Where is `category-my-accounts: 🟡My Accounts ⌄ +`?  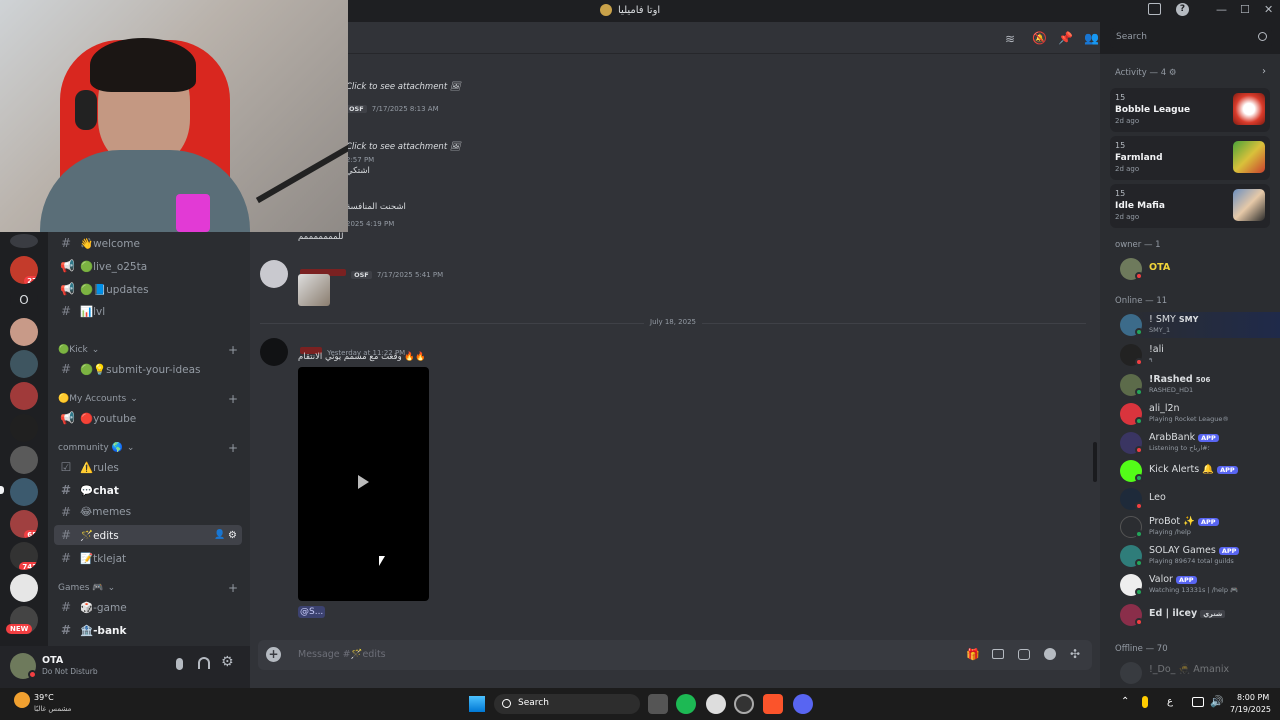
category-my-accounts: 🟡My Accounts ⌄ + is located at coordinates (152, 399).